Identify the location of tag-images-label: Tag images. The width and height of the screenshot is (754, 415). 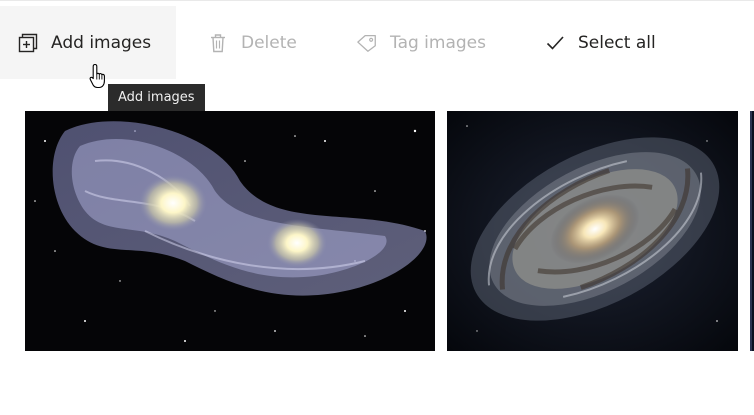
(438, 42).